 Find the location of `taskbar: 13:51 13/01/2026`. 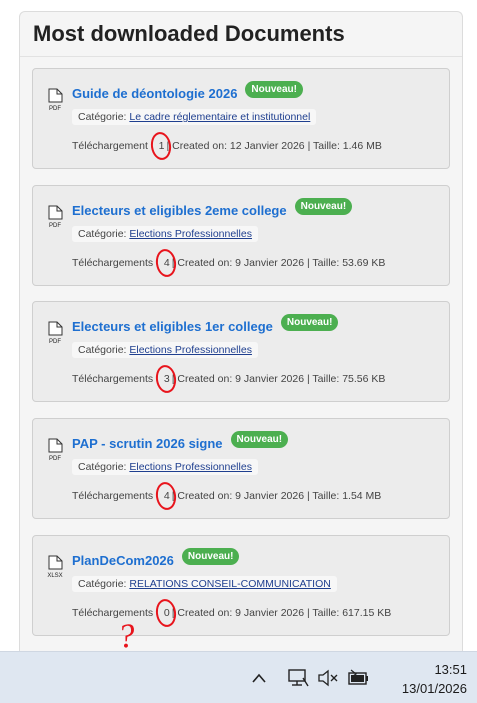

taskbar: 13:51 13/01/2026 is located at coordinates (238, 677).